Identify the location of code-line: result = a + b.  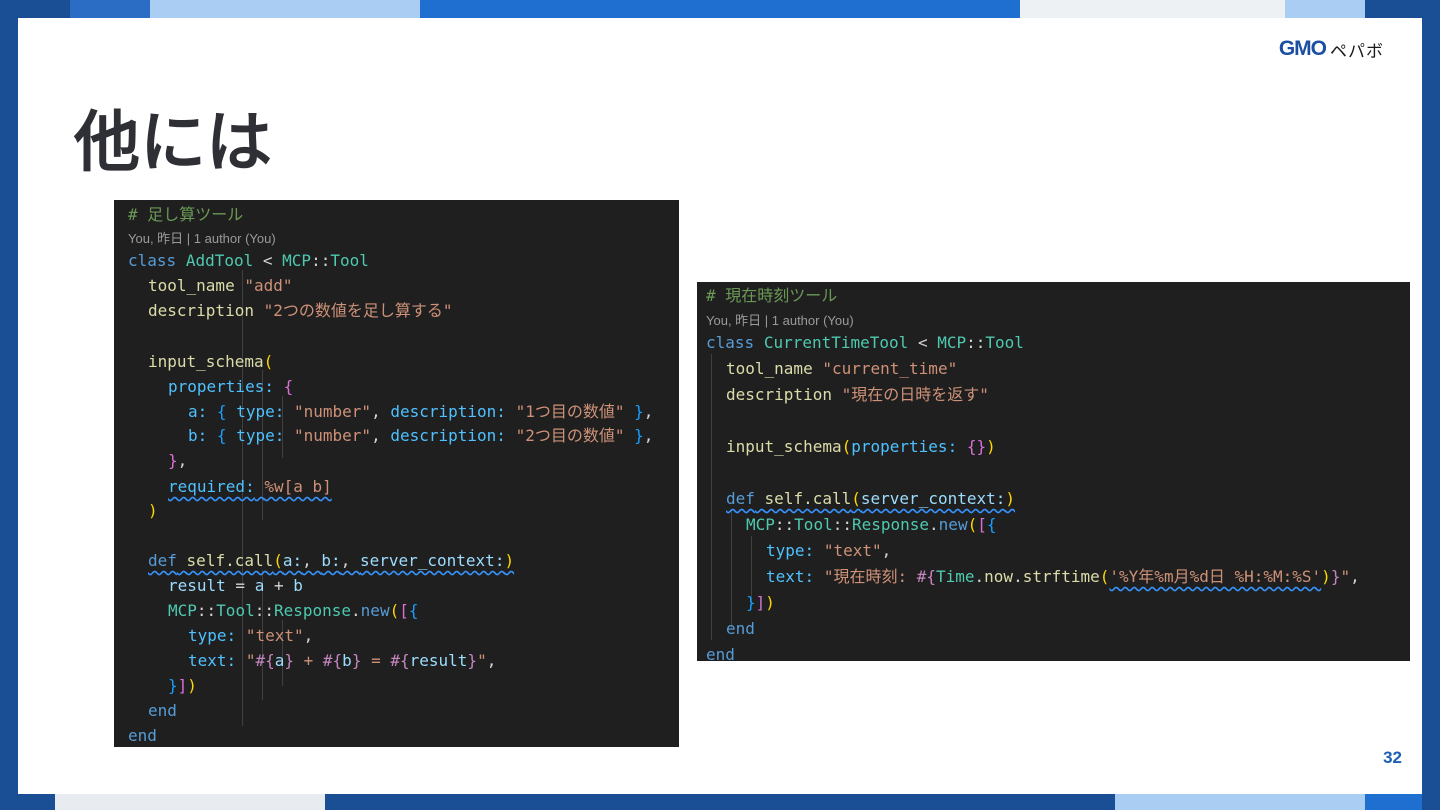
(235, 585).